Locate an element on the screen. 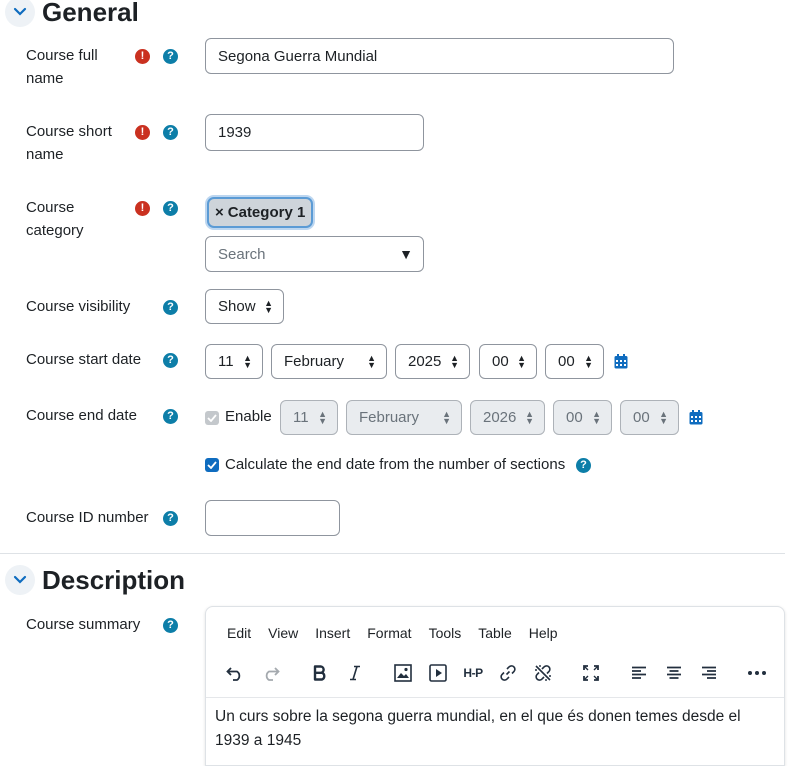 This screenshot has width=797, height=766. toolbar-divider is located at coordinates (495, 697).